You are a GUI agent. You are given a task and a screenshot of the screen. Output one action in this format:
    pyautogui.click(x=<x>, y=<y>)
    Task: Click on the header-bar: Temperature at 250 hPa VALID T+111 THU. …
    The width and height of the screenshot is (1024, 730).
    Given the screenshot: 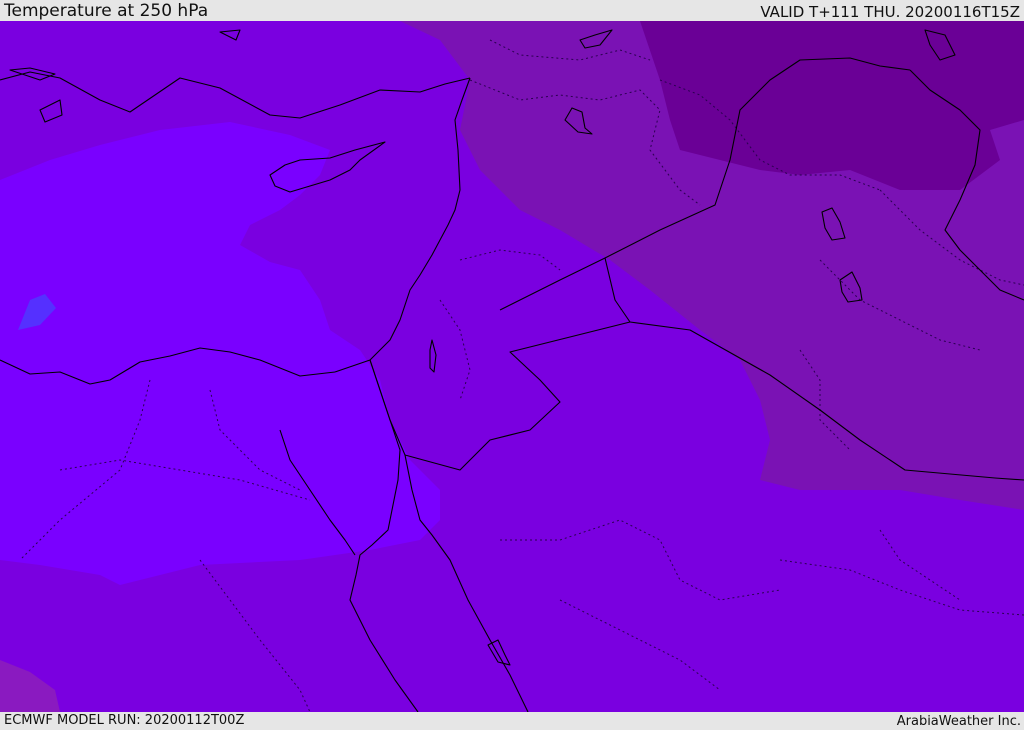 What is the action you would take?
    pyautogui.click(x=512, y=10)
    